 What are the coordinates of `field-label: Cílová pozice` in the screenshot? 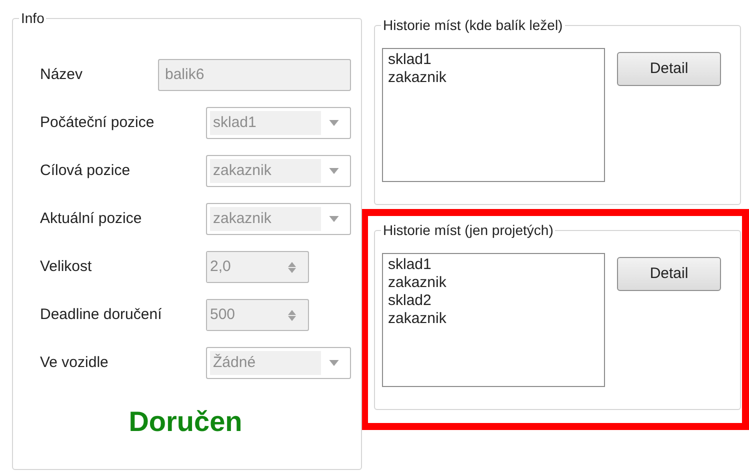 It's located at (86, 170).